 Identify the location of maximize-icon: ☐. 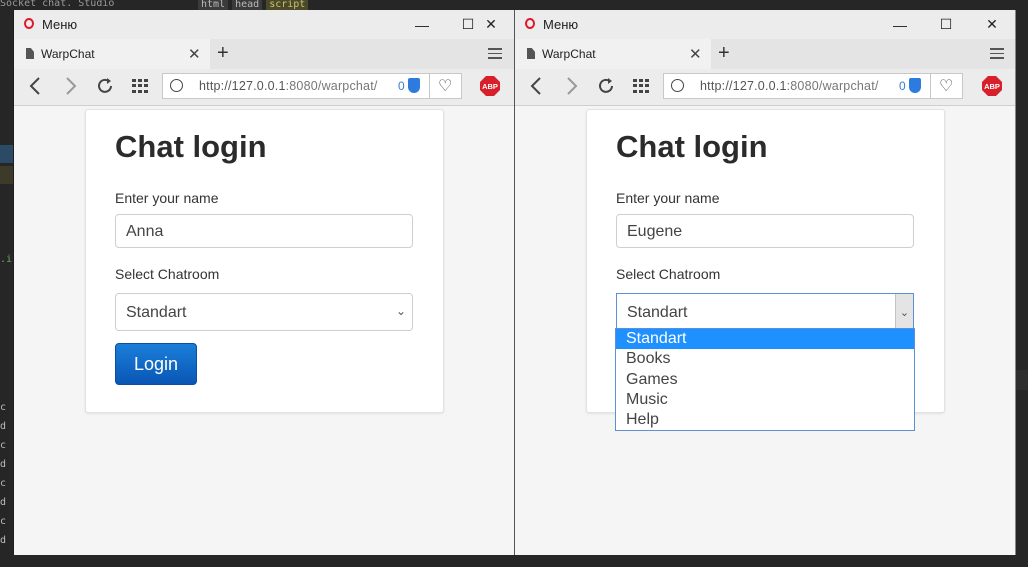
(946, 24).